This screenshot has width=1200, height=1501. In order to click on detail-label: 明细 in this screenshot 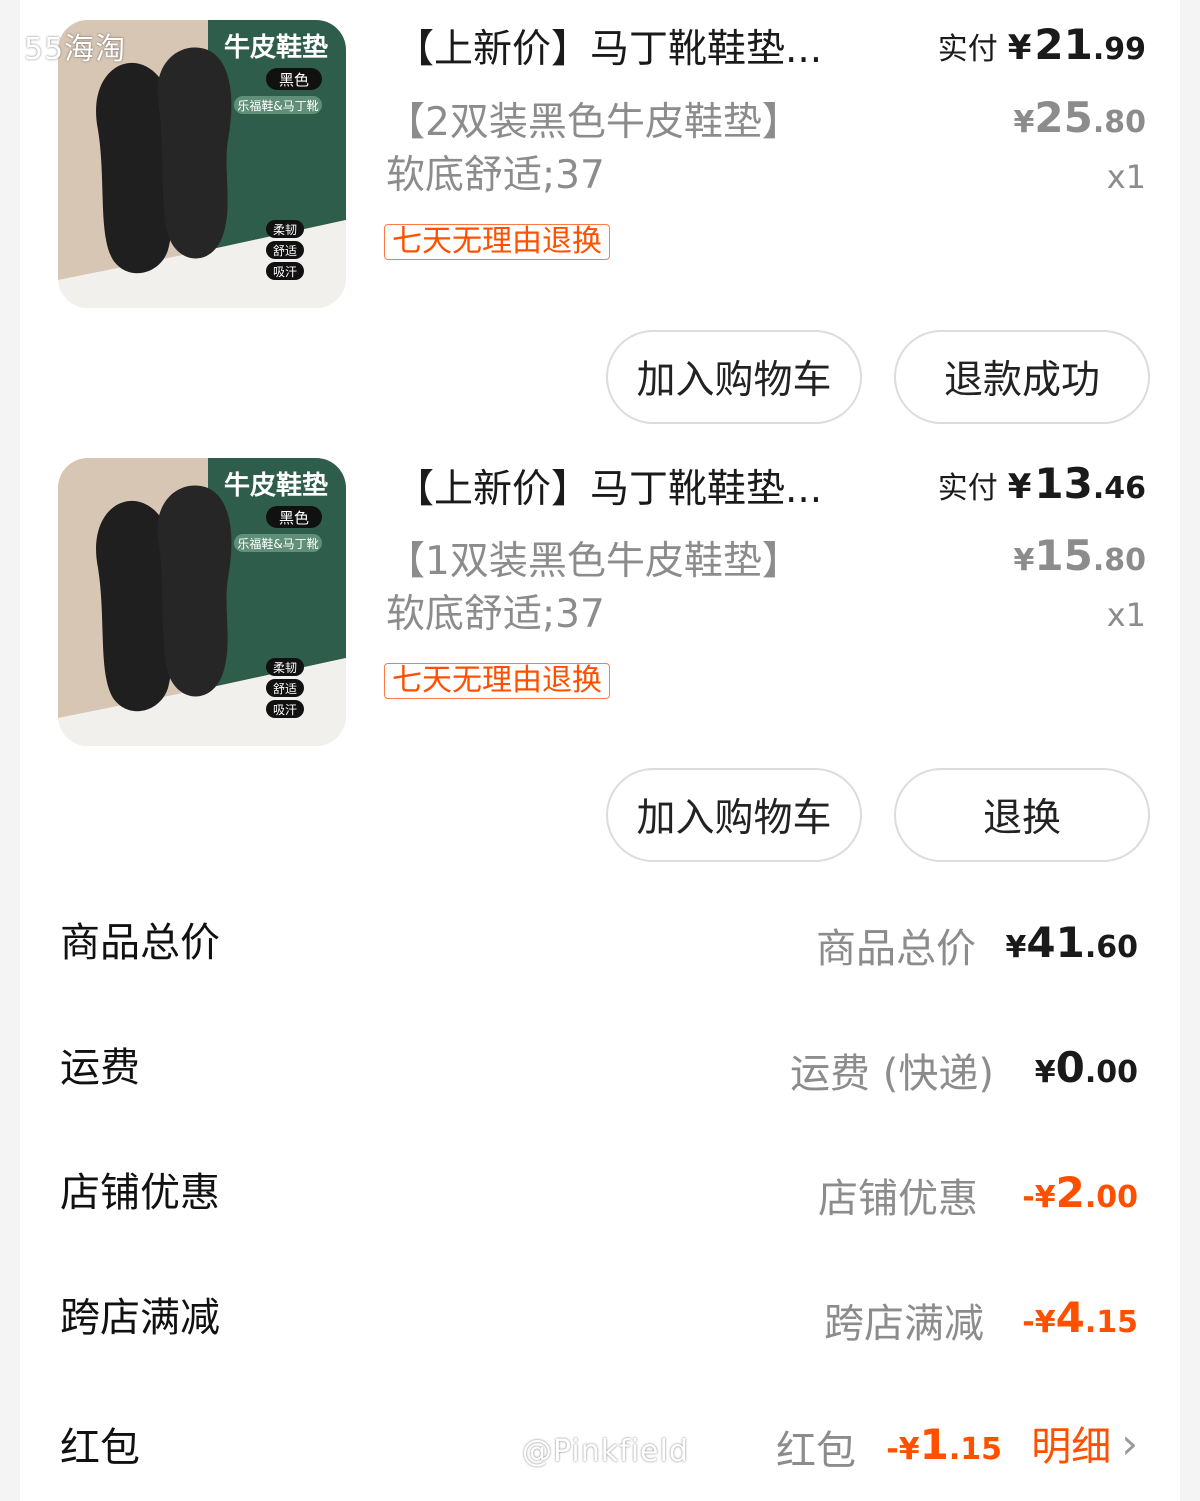, I will do `click(1071, 1447)`.